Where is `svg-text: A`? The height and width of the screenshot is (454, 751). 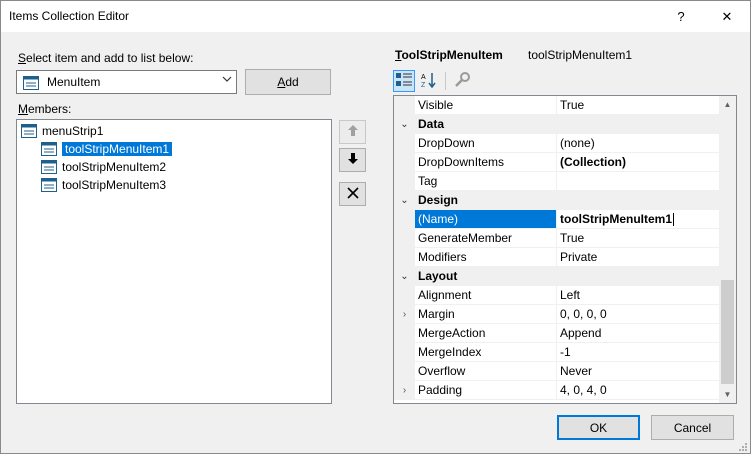
svg-text: A is located at coordinates (423, 77).